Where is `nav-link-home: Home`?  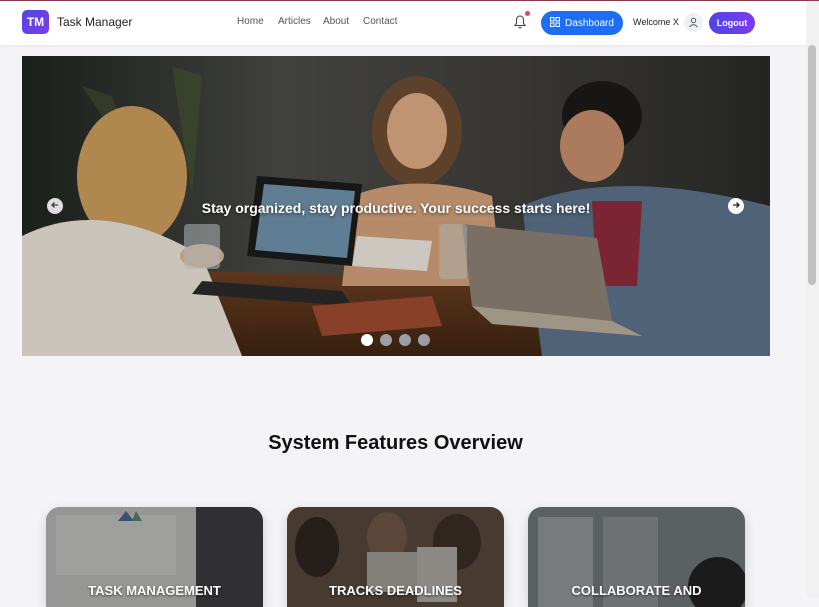 nav-link-home: Home is located at coordinates (250, 21).